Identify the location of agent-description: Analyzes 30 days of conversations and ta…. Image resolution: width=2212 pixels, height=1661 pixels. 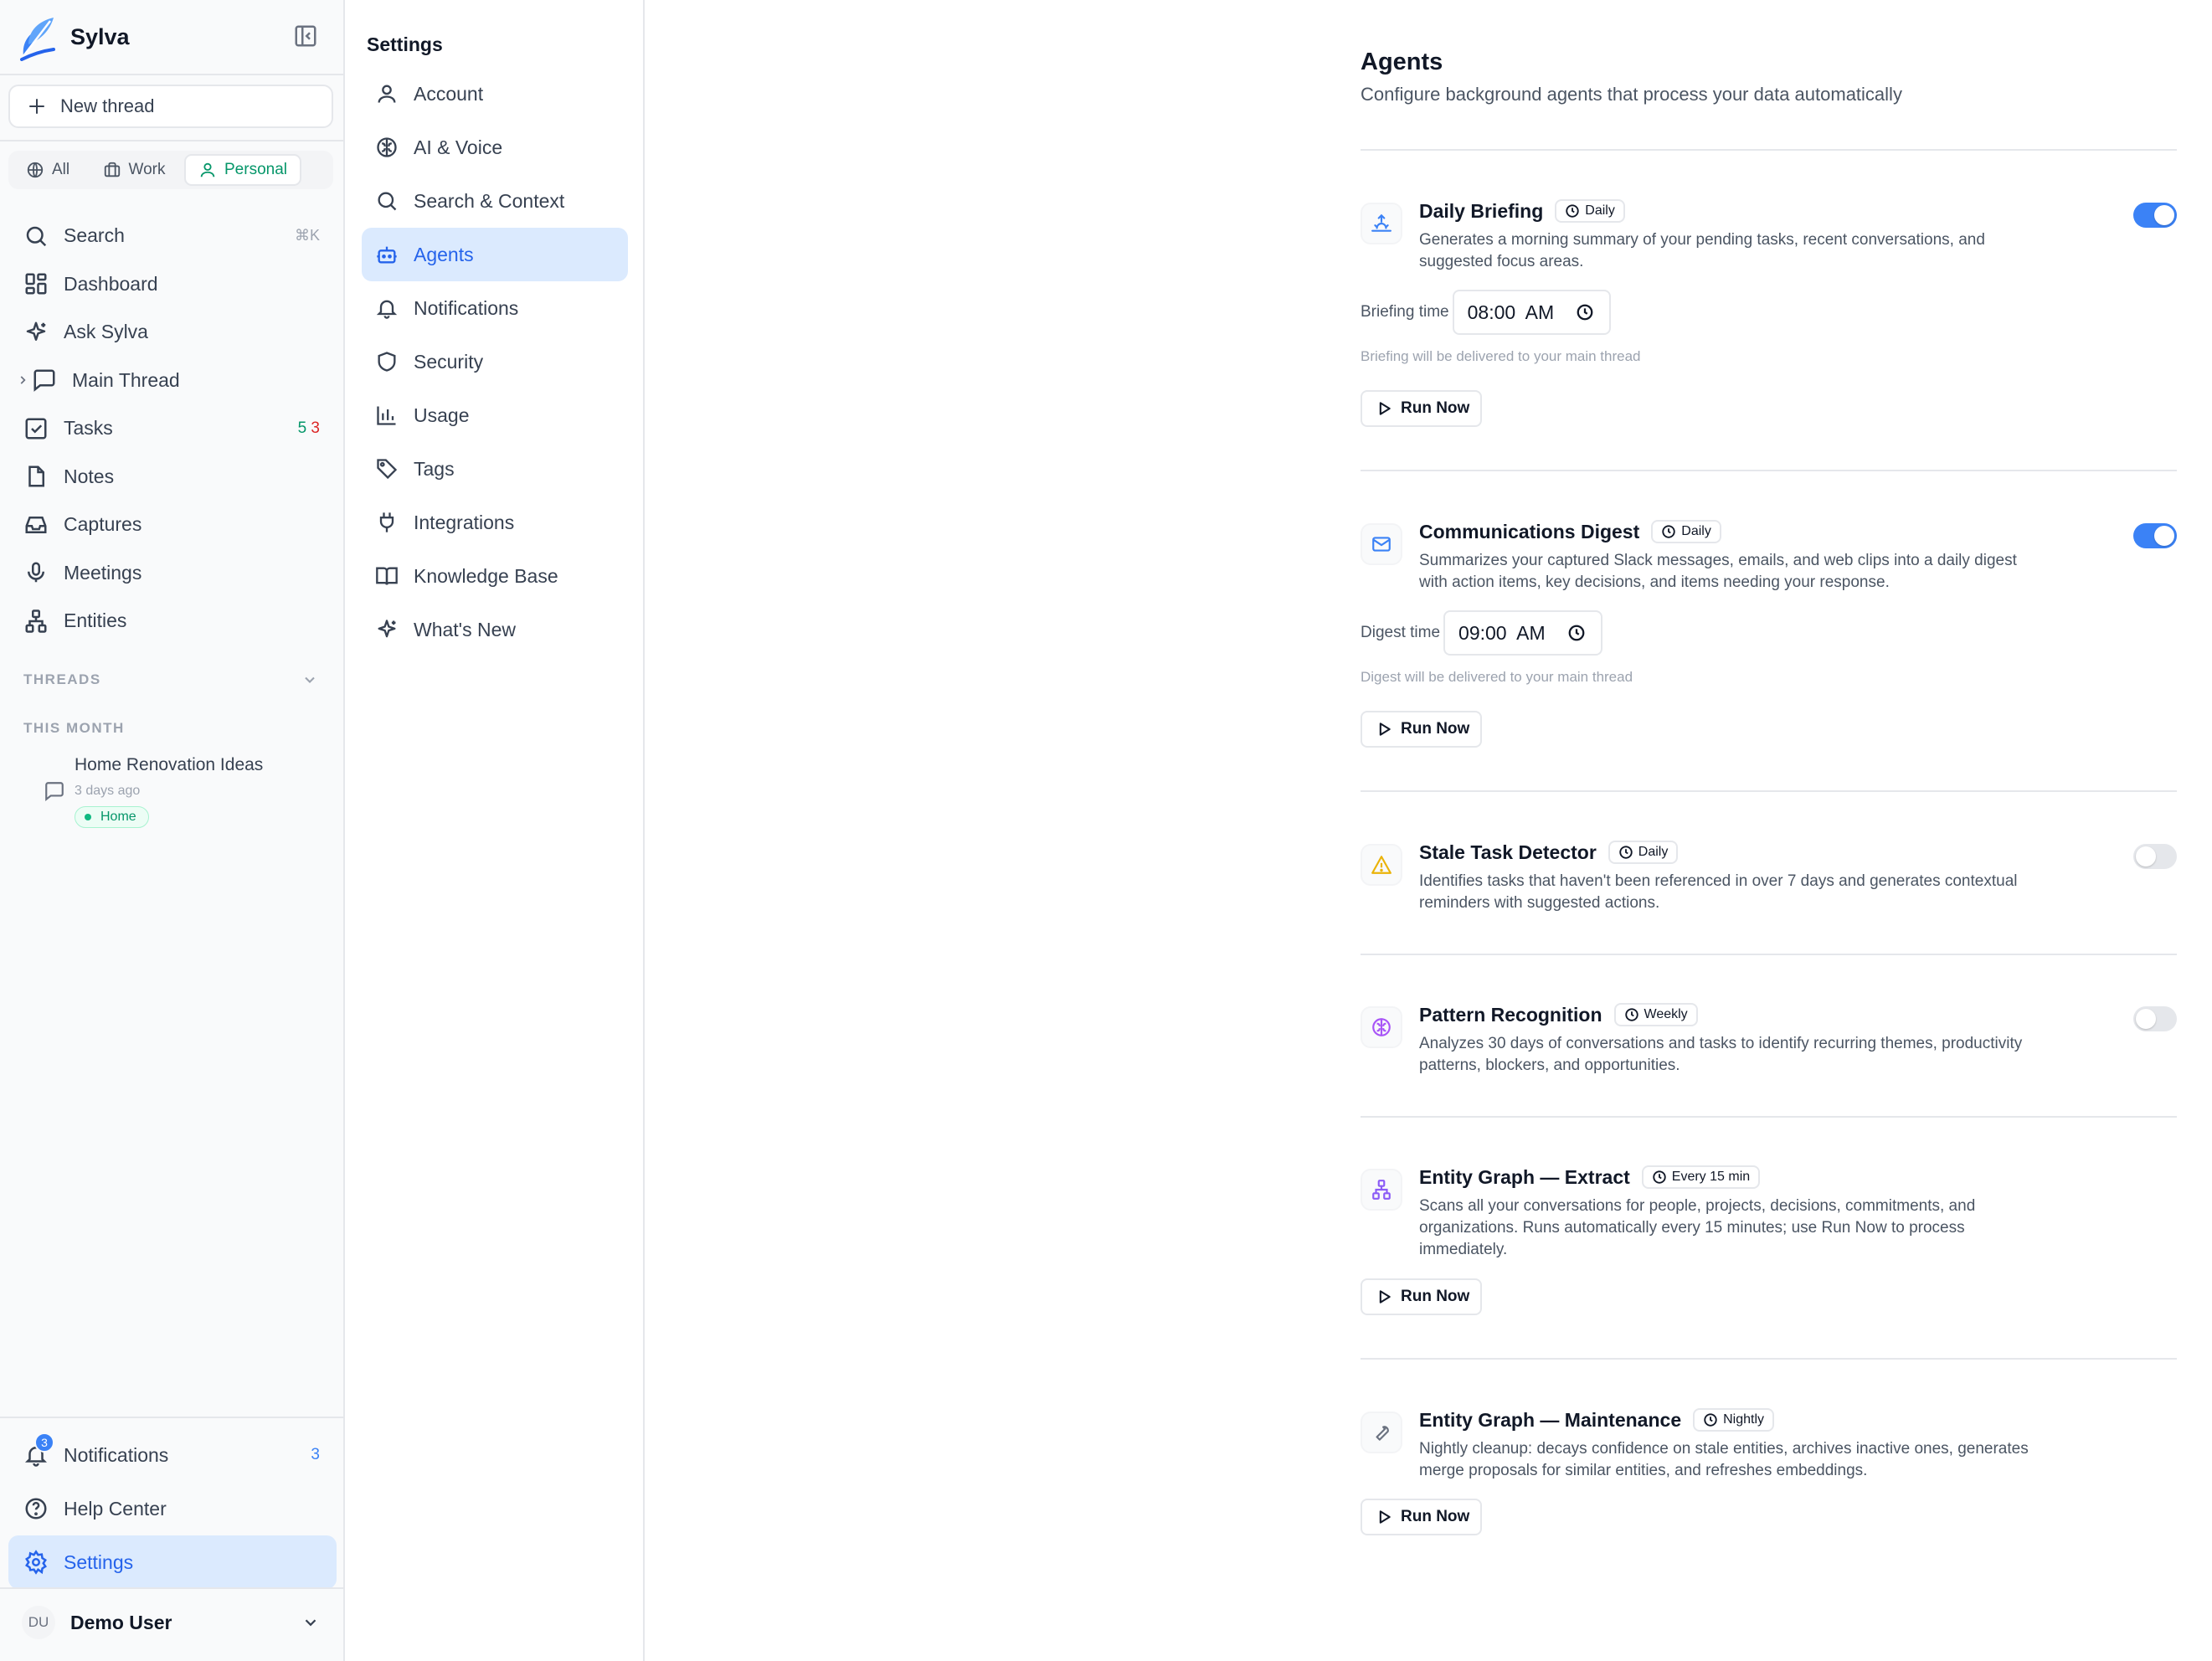
(1721, 1054).